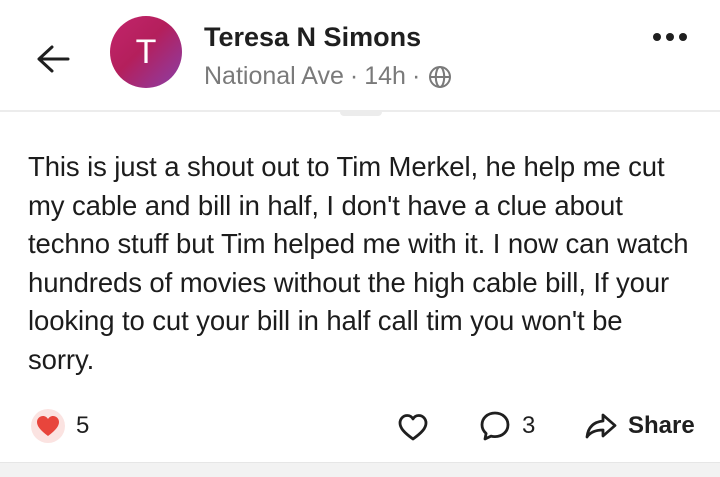 Image resolution: width=720 pixels, height=477 pixels. I want to click on avatar: T, so click(146, 52).